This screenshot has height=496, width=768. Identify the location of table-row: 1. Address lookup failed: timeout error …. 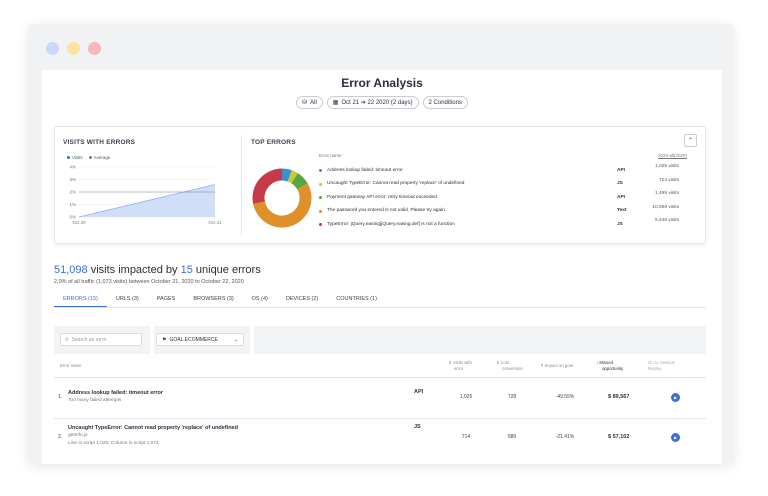
(380, 402).